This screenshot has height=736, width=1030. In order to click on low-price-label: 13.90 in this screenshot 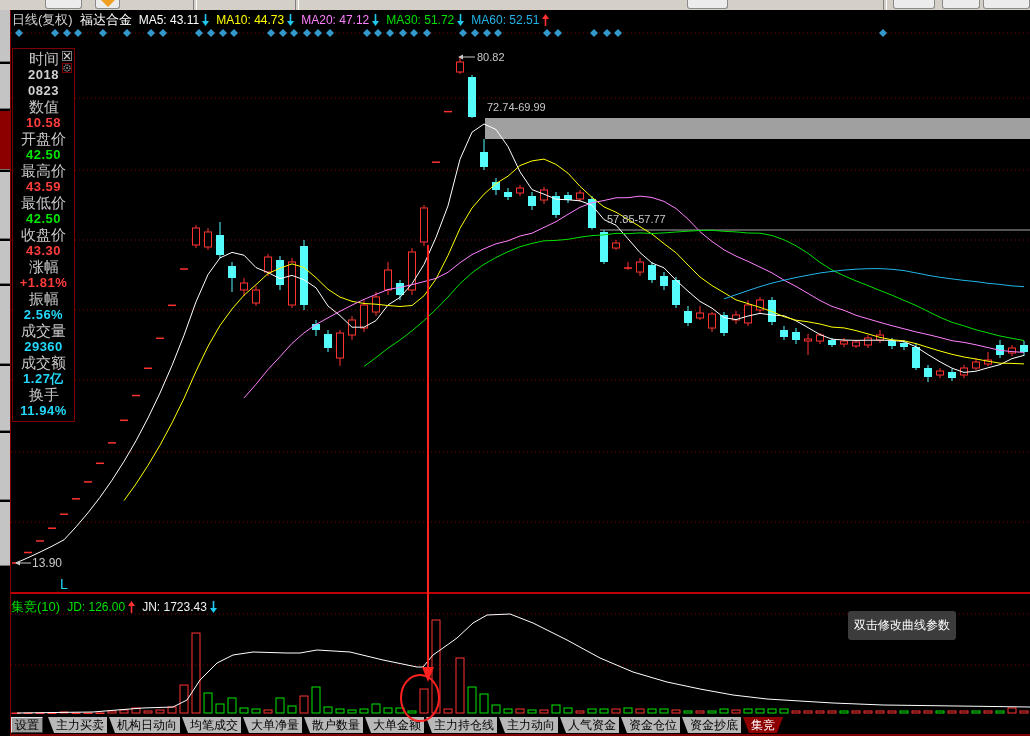, I will do `click(47, 563)`.